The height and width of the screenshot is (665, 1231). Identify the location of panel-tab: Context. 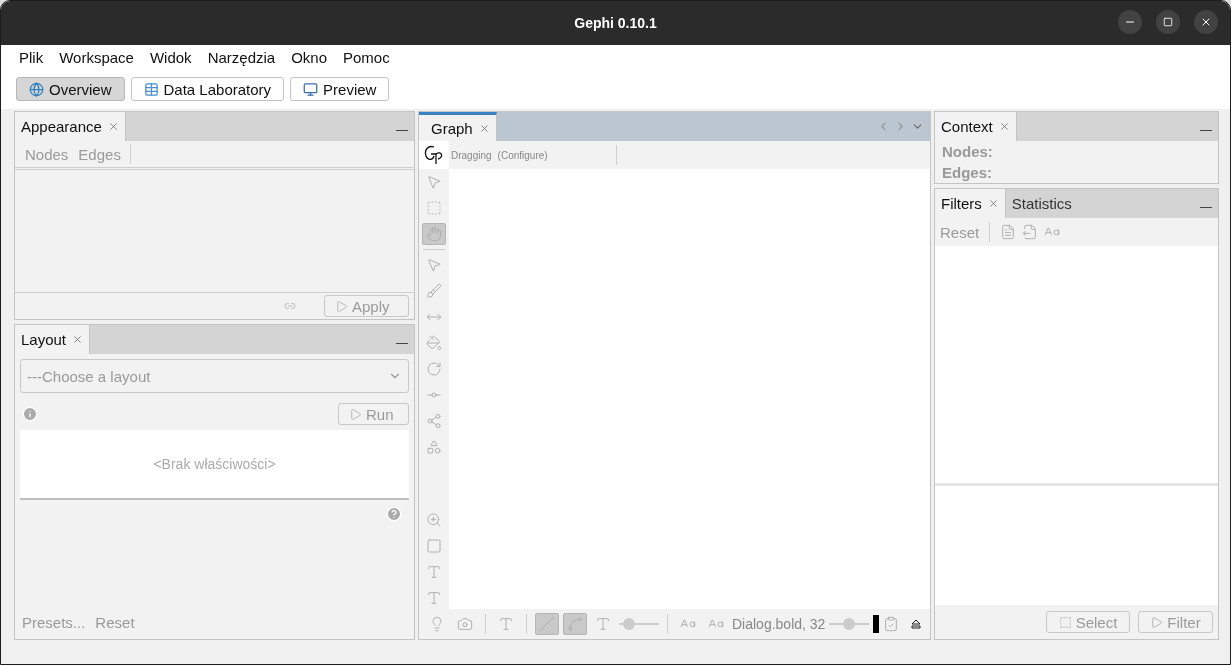
(976, 126).